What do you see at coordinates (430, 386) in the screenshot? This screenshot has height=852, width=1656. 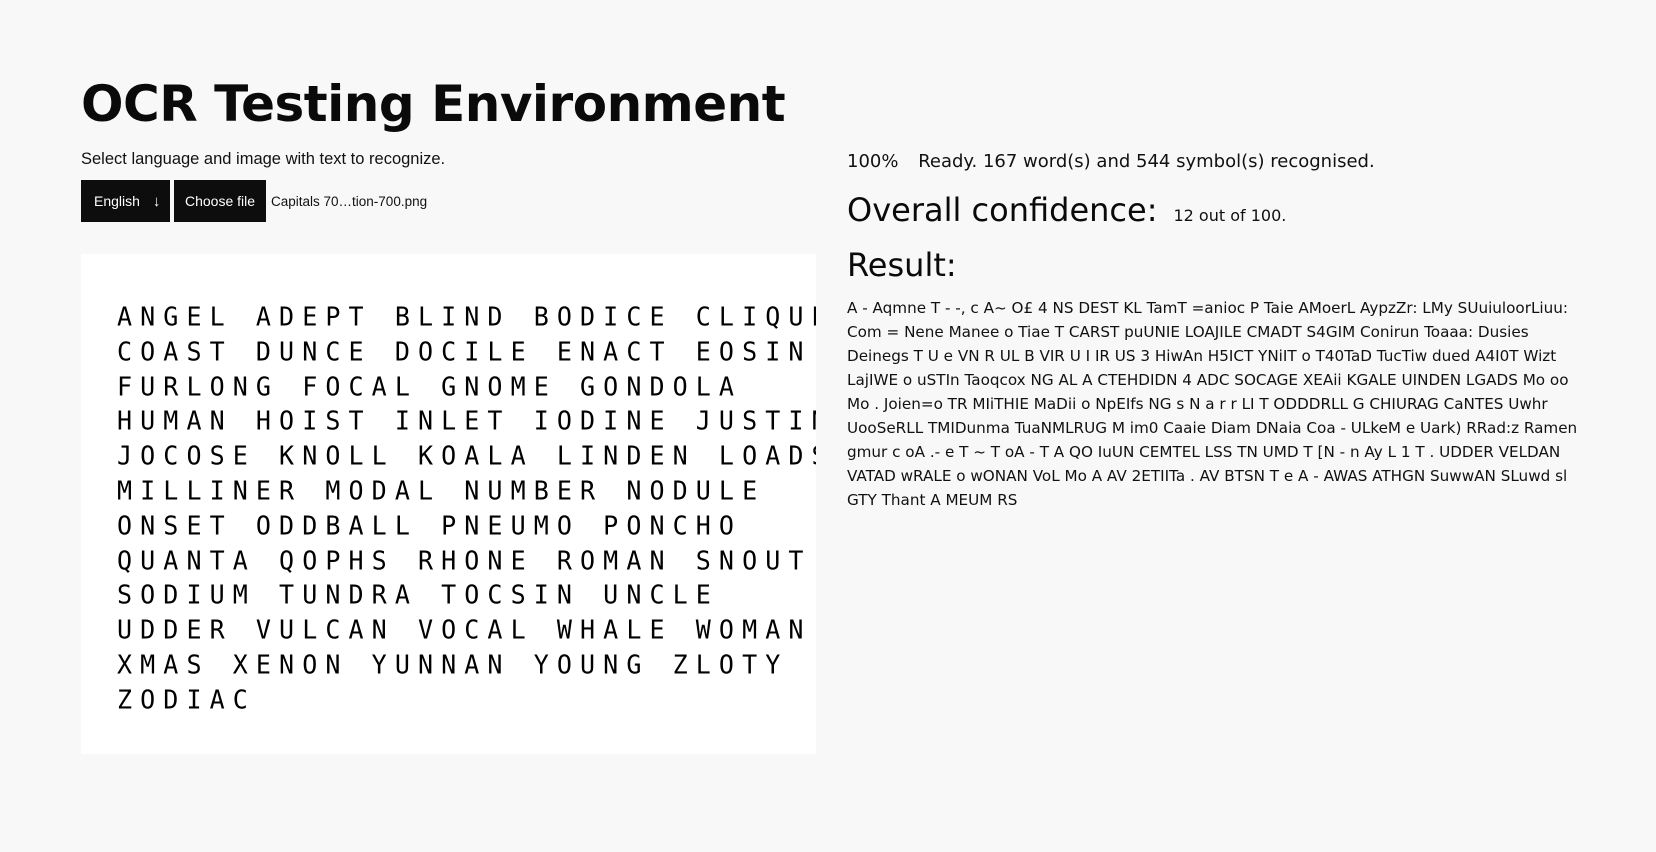 I see `preview-line: FURLONG FOCAL GNOME GONDOLA` at bounding box center [430, 386].